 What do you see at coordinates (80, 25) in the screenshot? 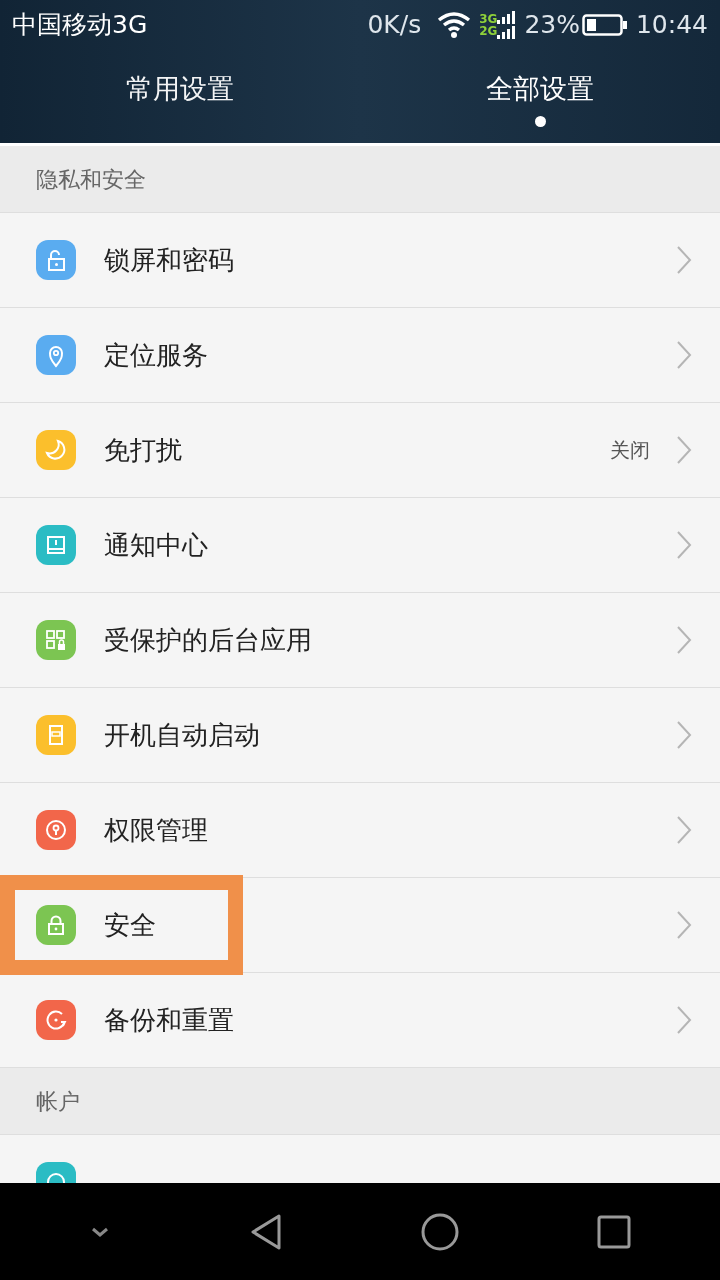
I see `carrier-name: 中国移动3G` at bounding box center [80, 25].